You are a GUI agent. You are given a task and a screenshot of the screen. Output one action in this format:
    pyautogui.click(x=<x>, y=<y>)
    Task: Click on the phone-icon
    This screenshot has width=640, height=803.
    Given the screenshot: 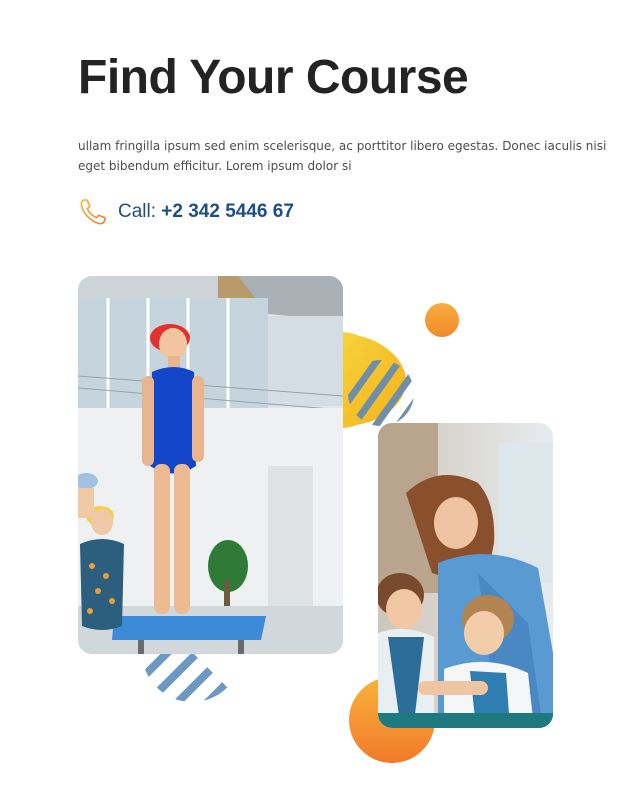 What is the action you would take?
    pyautogui.click(x=93, y=212)
    